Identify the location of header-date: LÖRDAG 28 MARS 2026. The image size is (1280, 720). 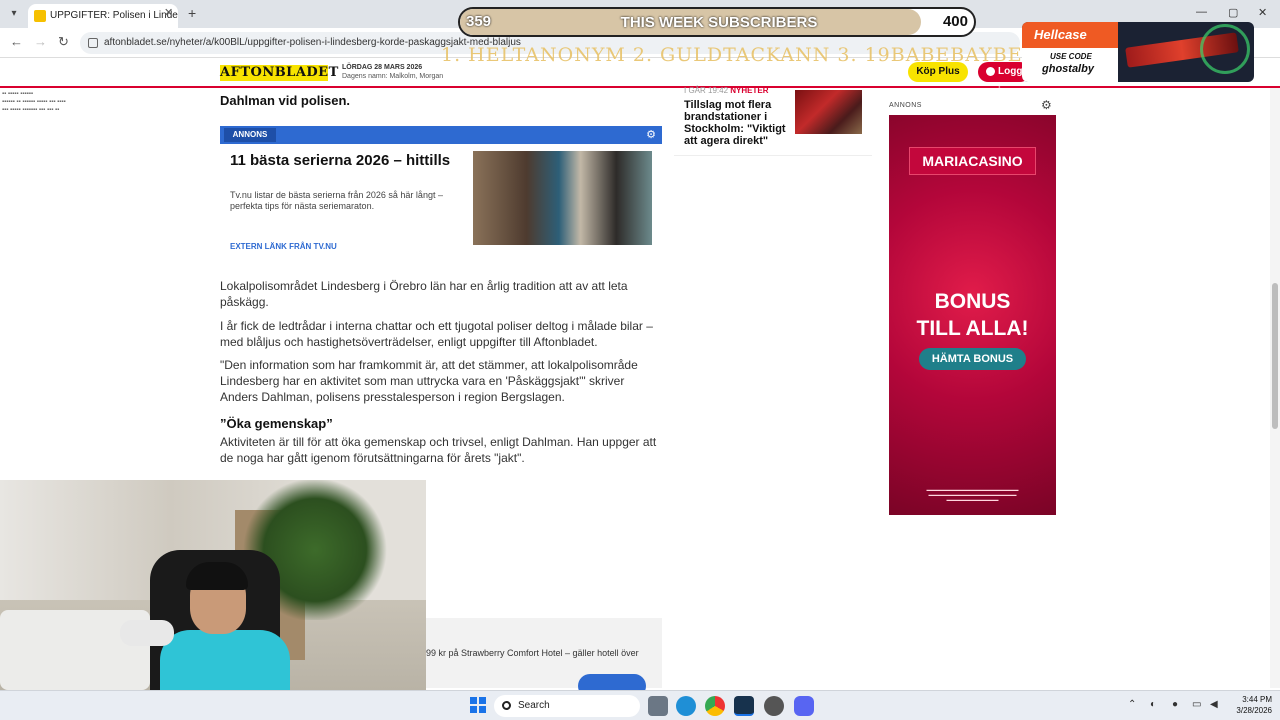
(382, 67).